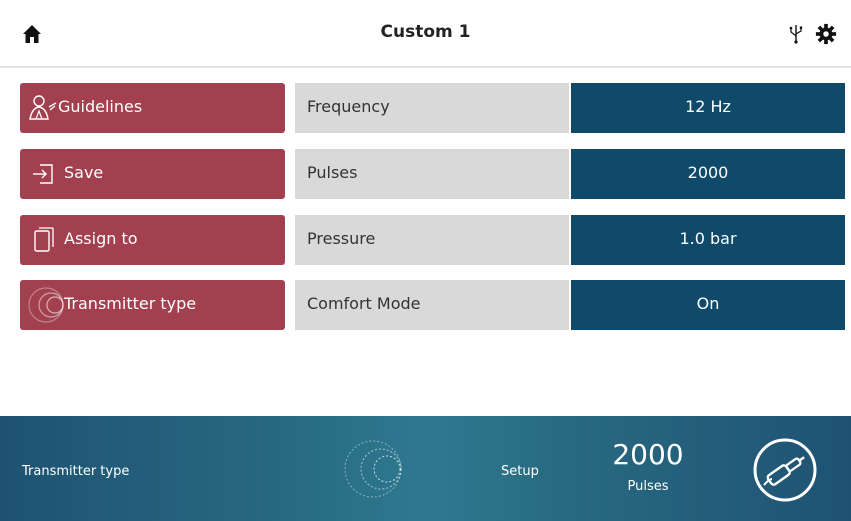  I want to click on transmitter-icon, so click(46, 305).